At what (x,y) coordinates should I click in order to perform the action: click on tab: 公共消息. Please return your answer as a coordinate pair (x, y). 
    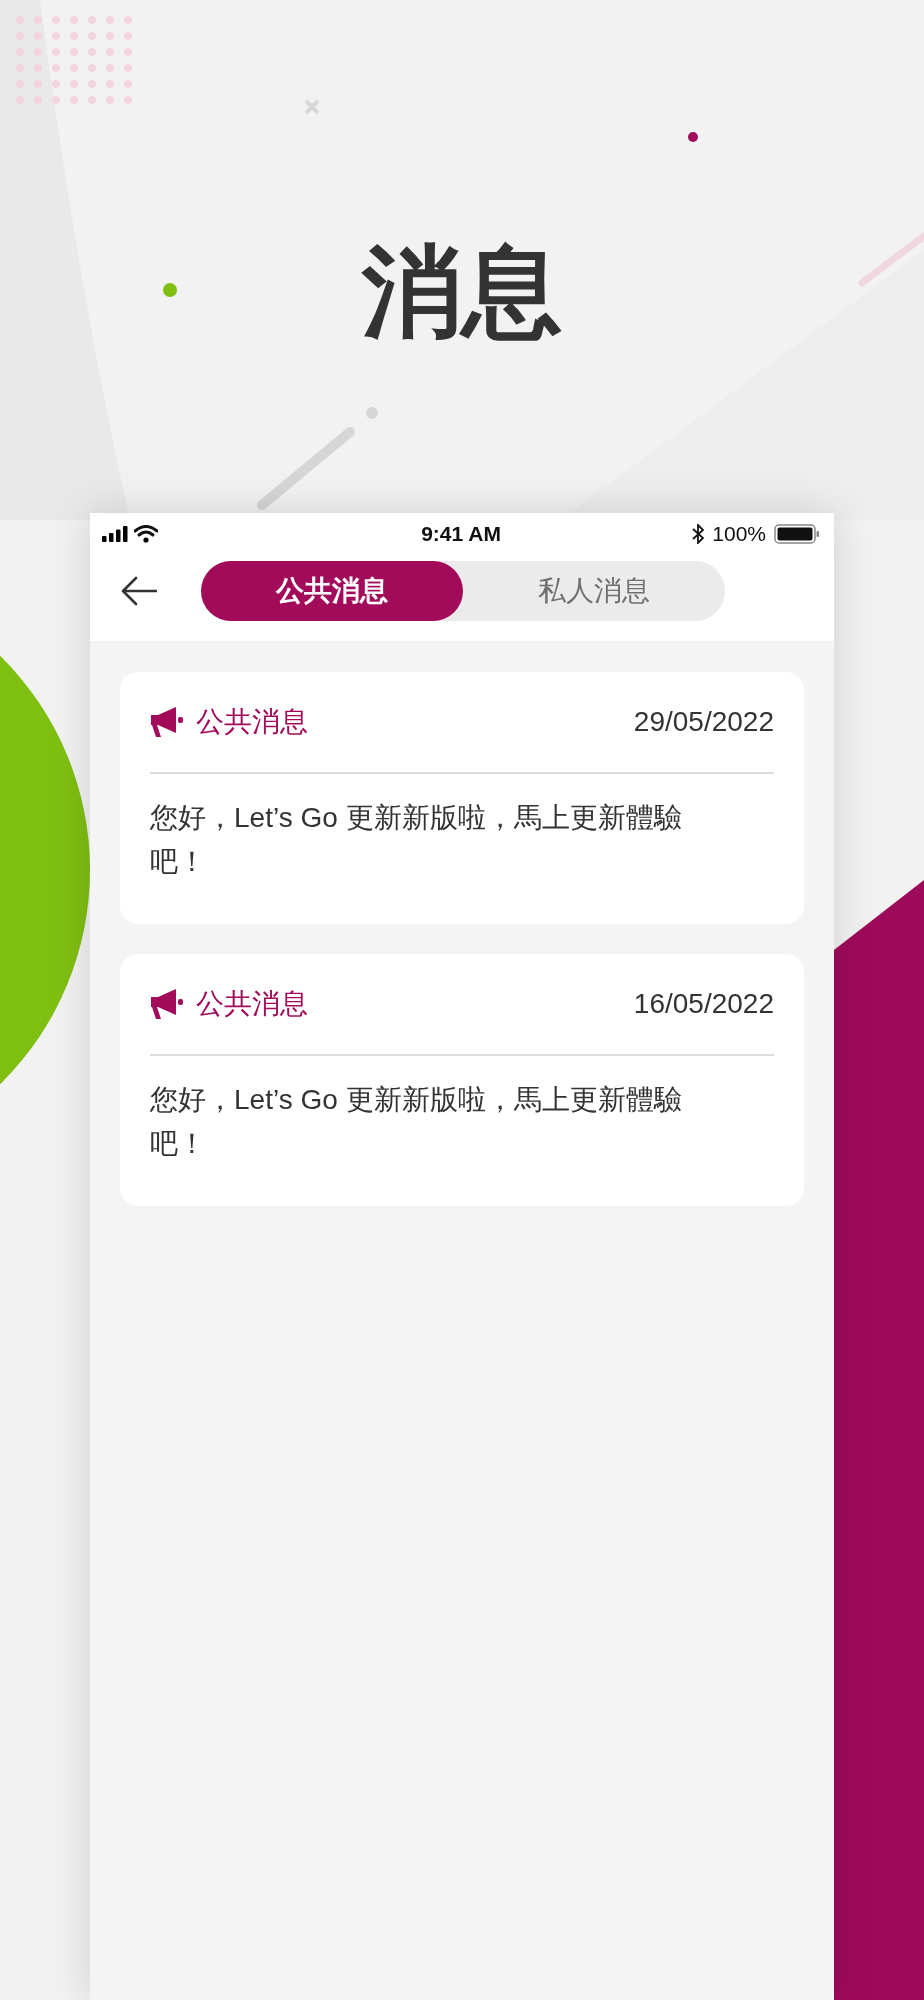
    Looking at the image, I should click on (332, 591).